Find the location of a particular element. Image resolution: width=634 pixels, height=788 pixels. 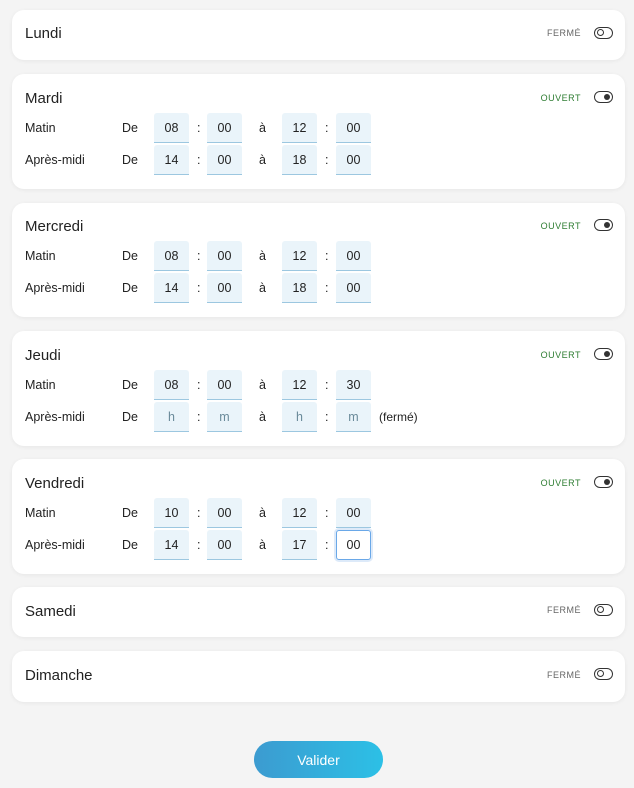

day-title: Mardi is located at coordinates (44, 98).